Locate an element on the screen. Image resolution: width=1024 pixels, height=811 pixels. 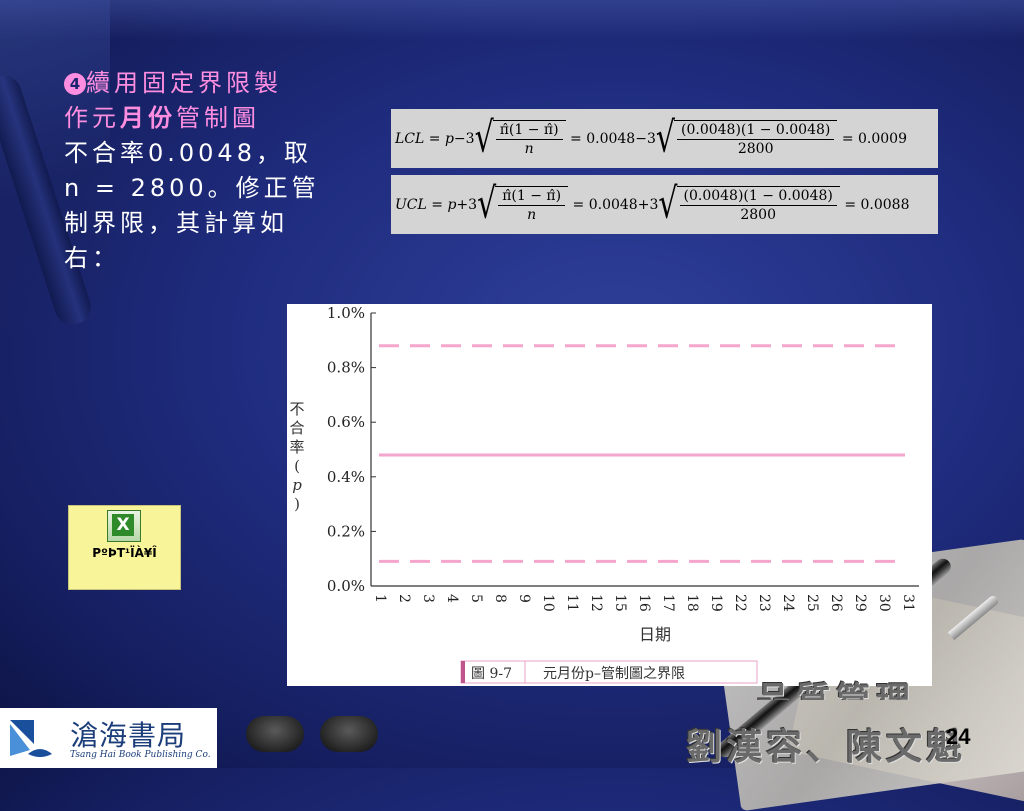
publisher-logo-mark is located at coordinates (31, 738).